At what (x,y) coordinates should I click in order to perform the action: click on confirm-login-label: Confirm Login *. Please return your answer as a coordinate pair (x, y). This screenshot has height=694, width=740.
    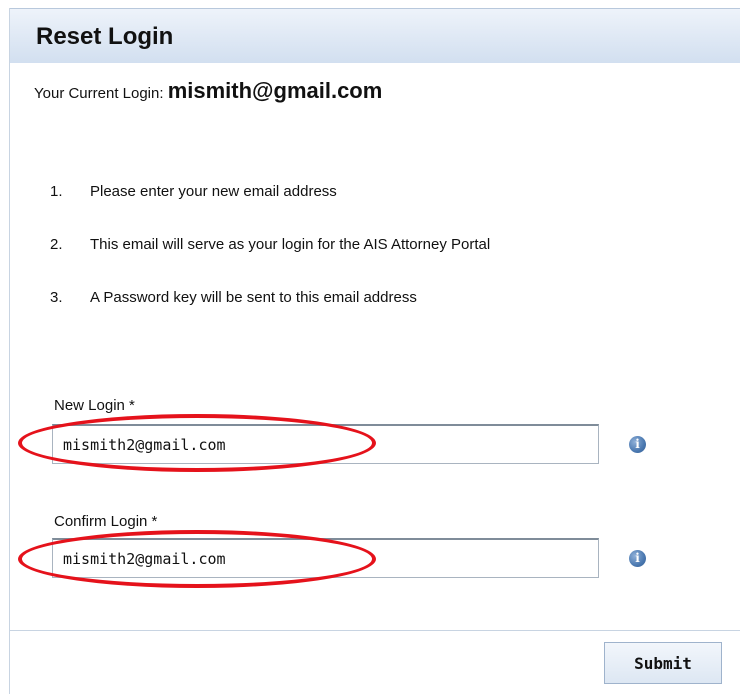
    Looking at the image, I should click on (106, 521).